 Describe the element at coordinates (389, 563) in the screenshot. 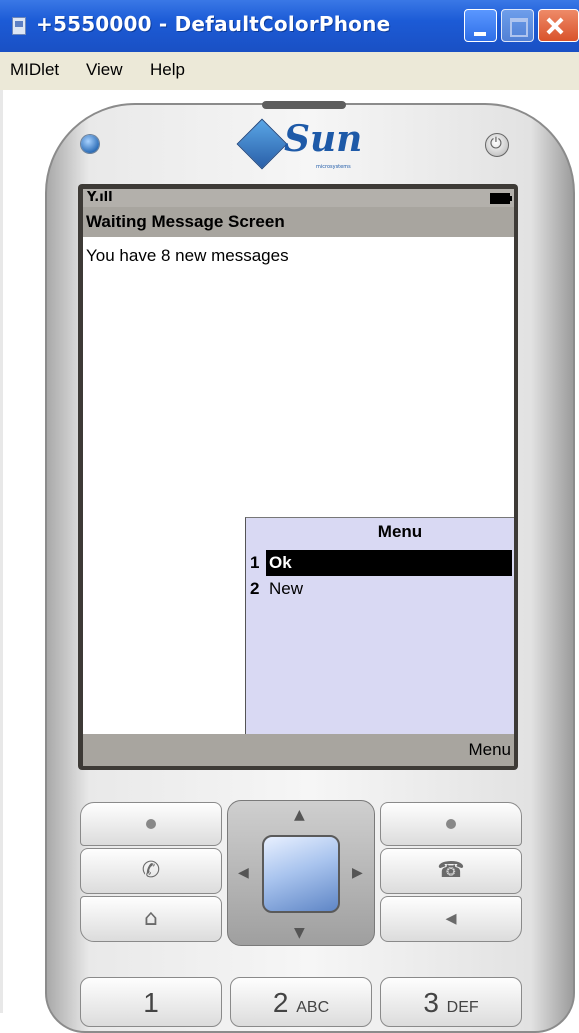

I see `menu-item-label: Ok` at that location.